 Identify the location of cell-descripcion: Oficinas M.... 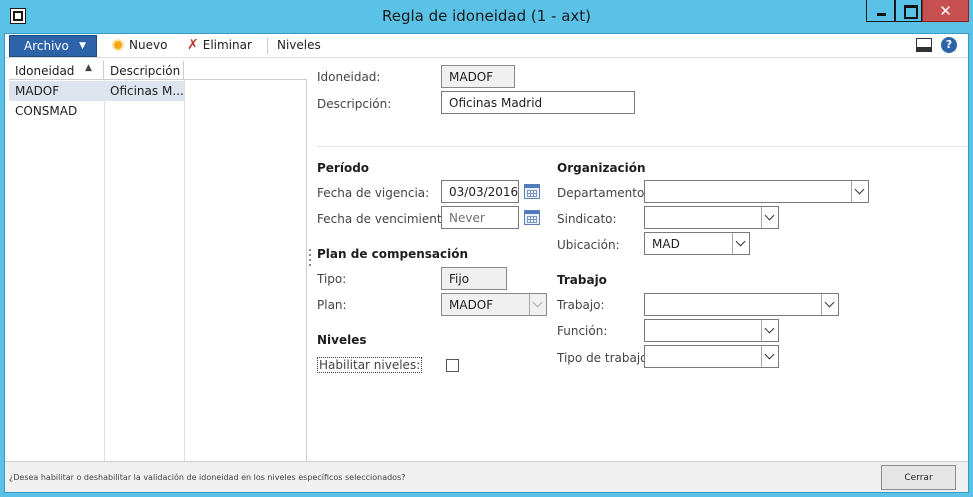
(146, 91).